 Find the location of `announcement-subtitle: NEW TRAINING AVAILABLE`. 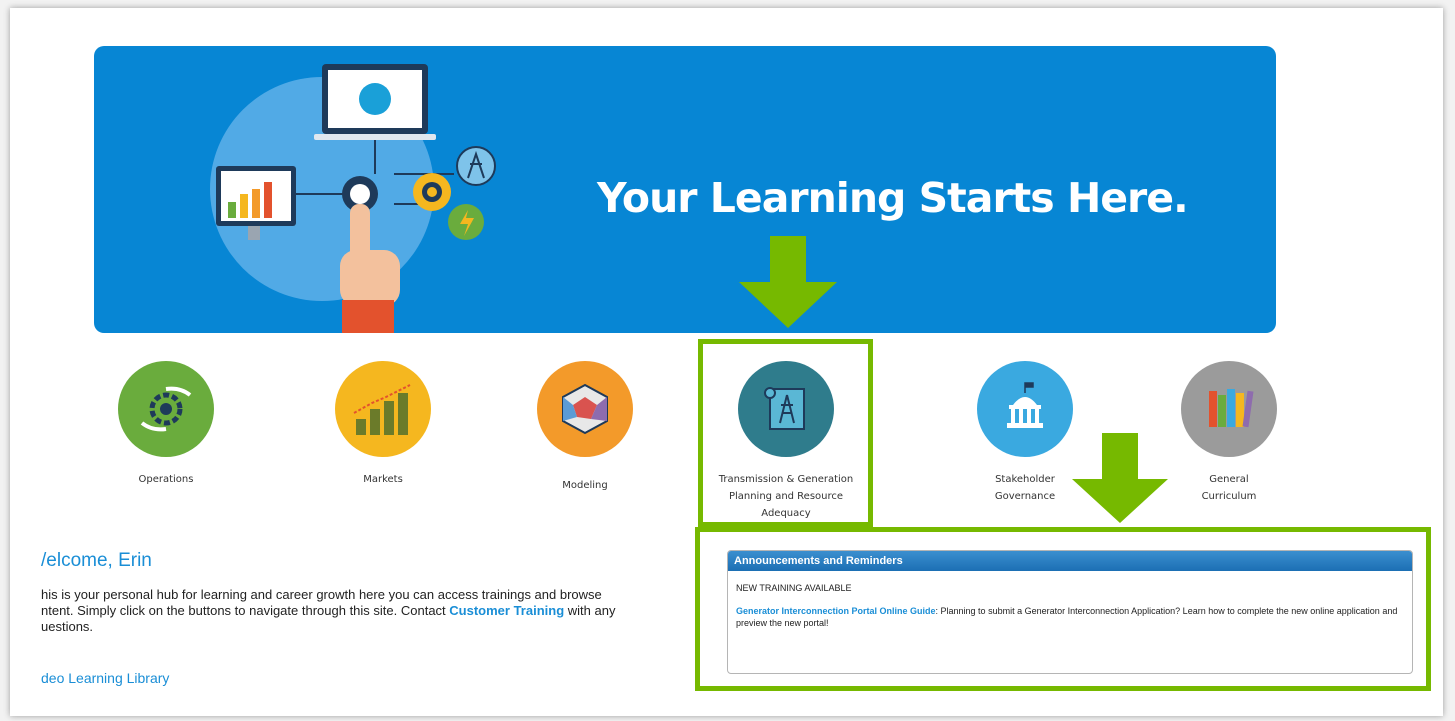

announcement-subtitle: NEW TRAINING AVAILABLE is located at coordinates (794, 588).